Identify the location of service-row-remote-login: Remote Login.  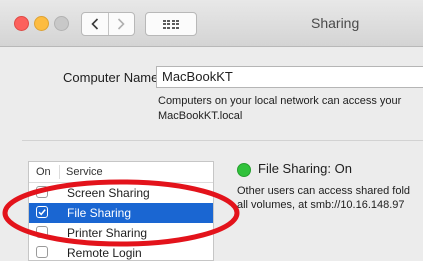
(121, 251).